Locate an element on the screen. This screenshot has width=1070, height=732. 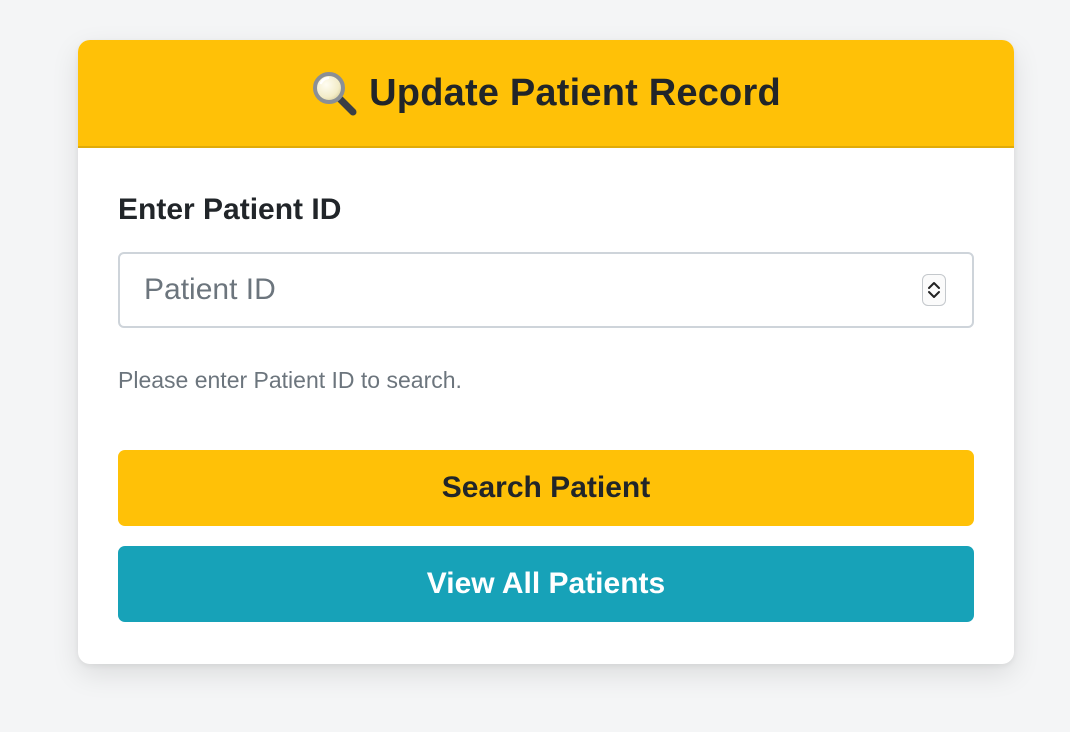
patient-id-input is located at coordinates (546, 290).